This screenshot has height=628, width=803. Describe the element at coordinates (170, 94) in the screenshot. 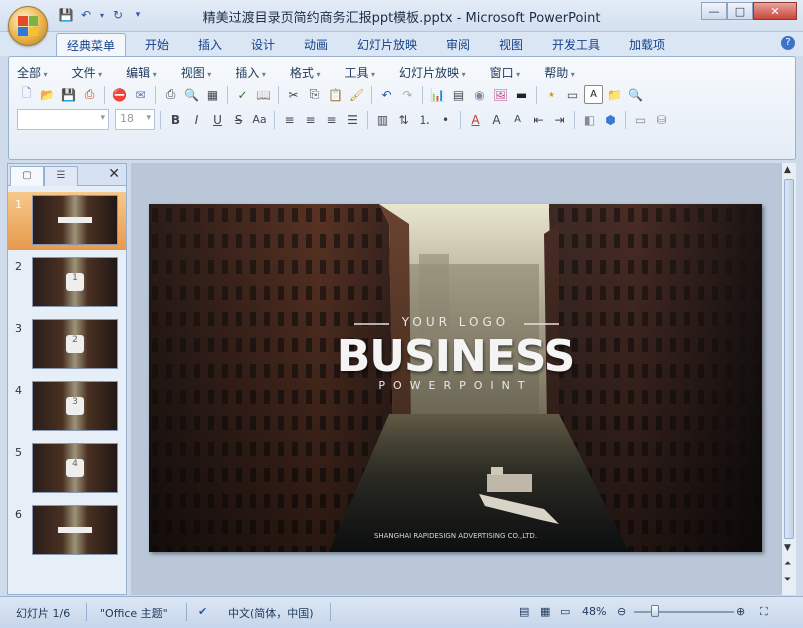

I see `print-icon: ⎙` at that location.